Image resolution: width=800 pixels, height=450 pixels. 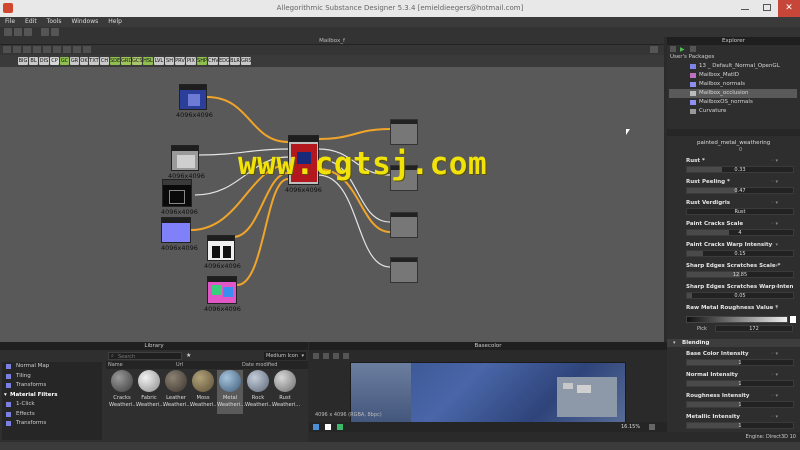 I want to click on graph-close-icon, so click(x=654, y=49).